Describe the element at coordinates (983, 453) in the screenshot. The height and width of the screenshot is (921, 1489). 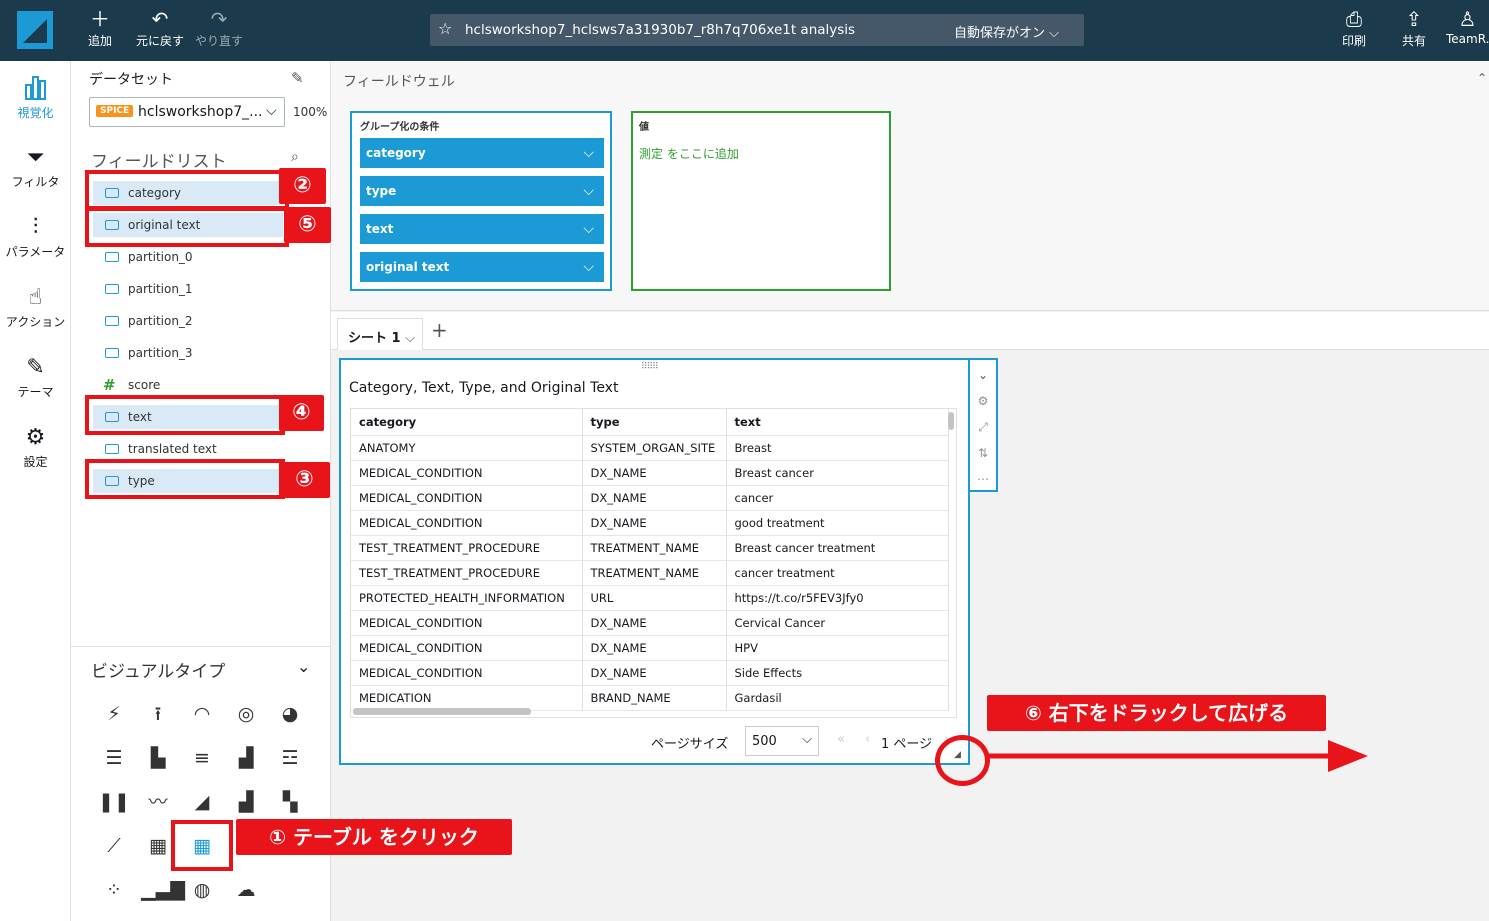
I see `swap-icon: ⇅` at that location.